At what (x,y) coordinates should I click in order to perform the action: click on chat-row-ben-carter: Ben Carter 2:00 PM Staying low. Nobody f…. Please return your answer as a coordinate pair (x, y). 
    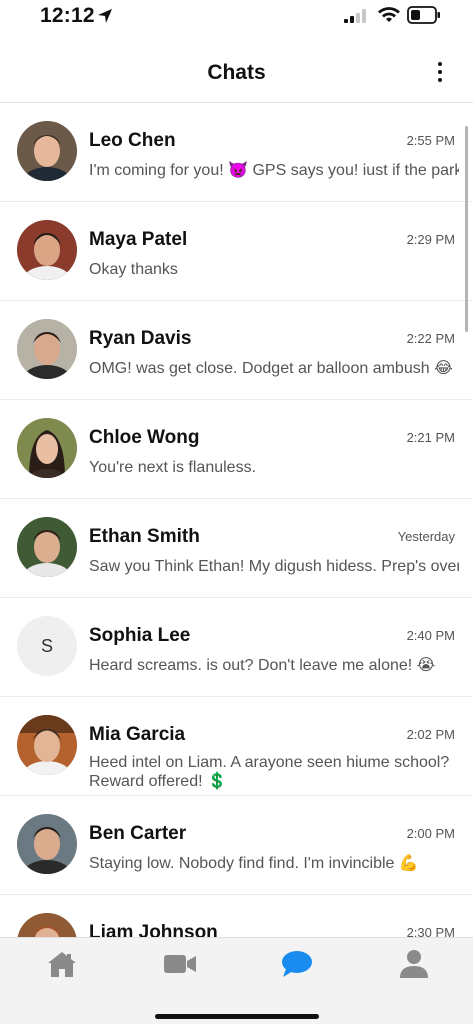
    Looking at the image, I should click on (236, 845).